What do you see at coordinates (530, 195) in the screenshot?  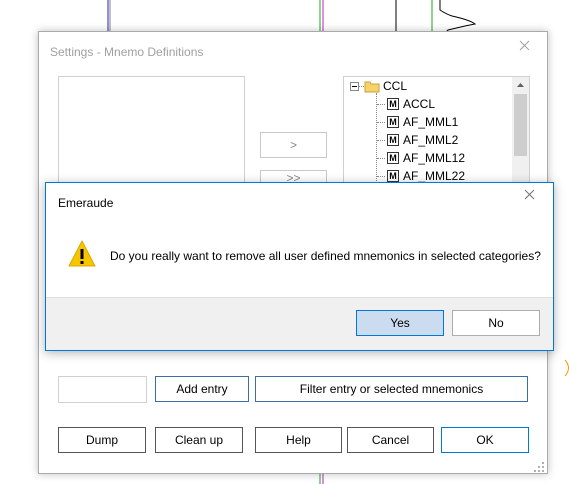 I see `dialog-close-icon` at bounding box center [530, 195].